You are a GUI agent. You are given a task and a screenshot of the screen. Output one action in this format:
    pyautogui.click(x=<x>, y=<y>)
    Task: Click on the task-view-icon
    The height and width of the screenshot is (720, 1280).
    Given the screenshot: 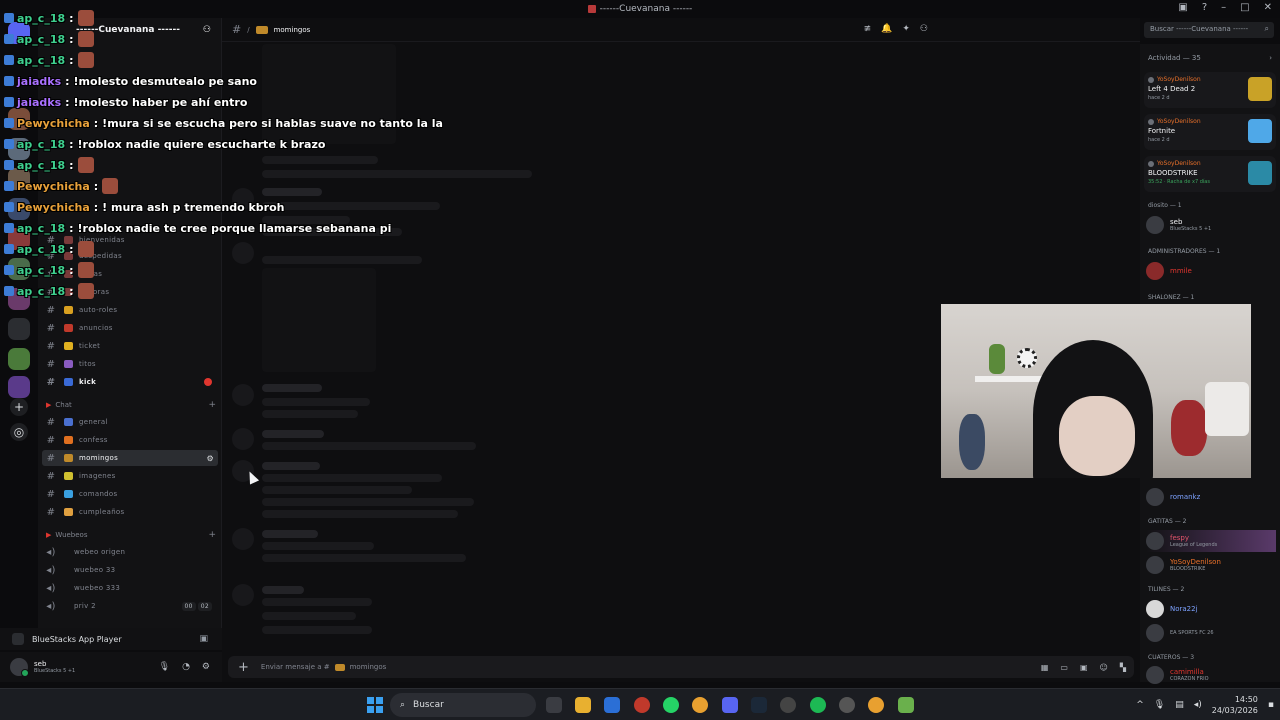 What is the action you would take?
    pyautogui.click(x=554, y=705)
    